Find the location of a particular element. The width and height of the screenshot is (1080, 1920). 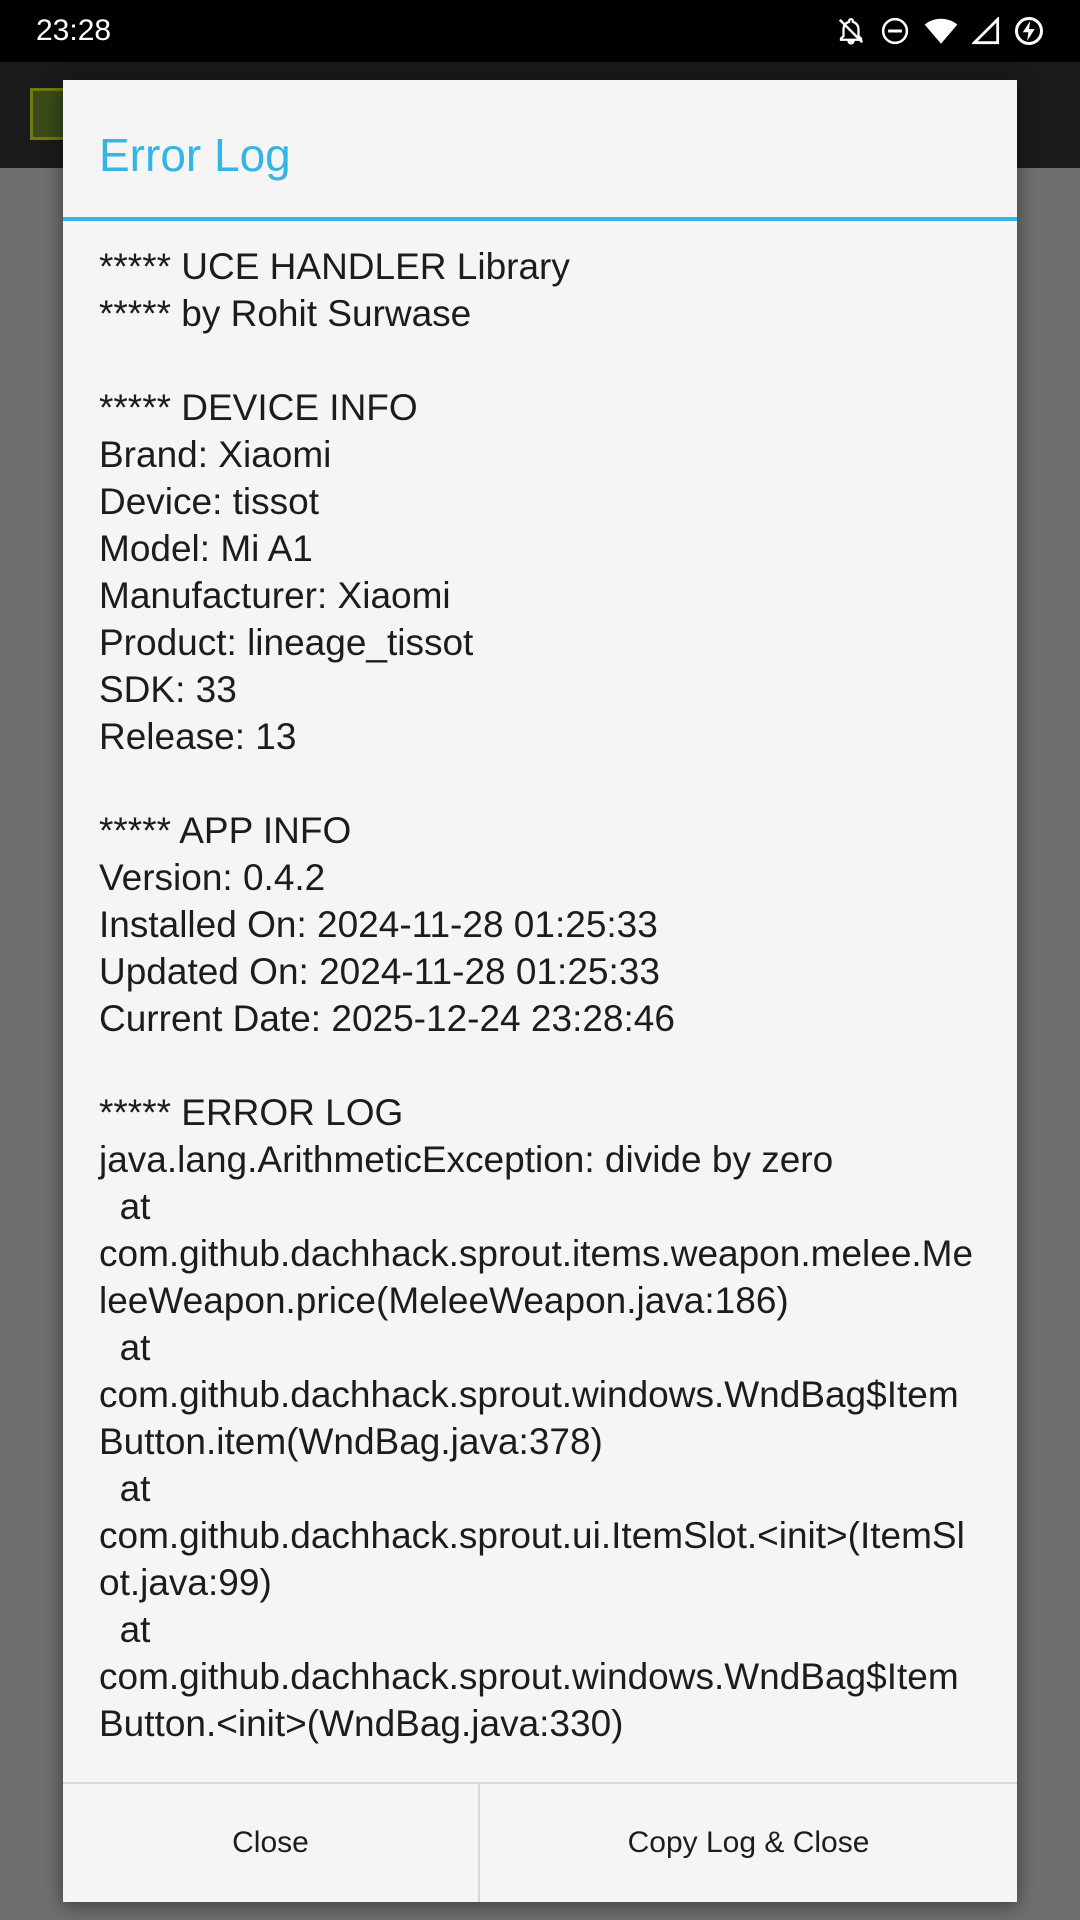

battery-charging-icon is located at coordinates (1029, 31).